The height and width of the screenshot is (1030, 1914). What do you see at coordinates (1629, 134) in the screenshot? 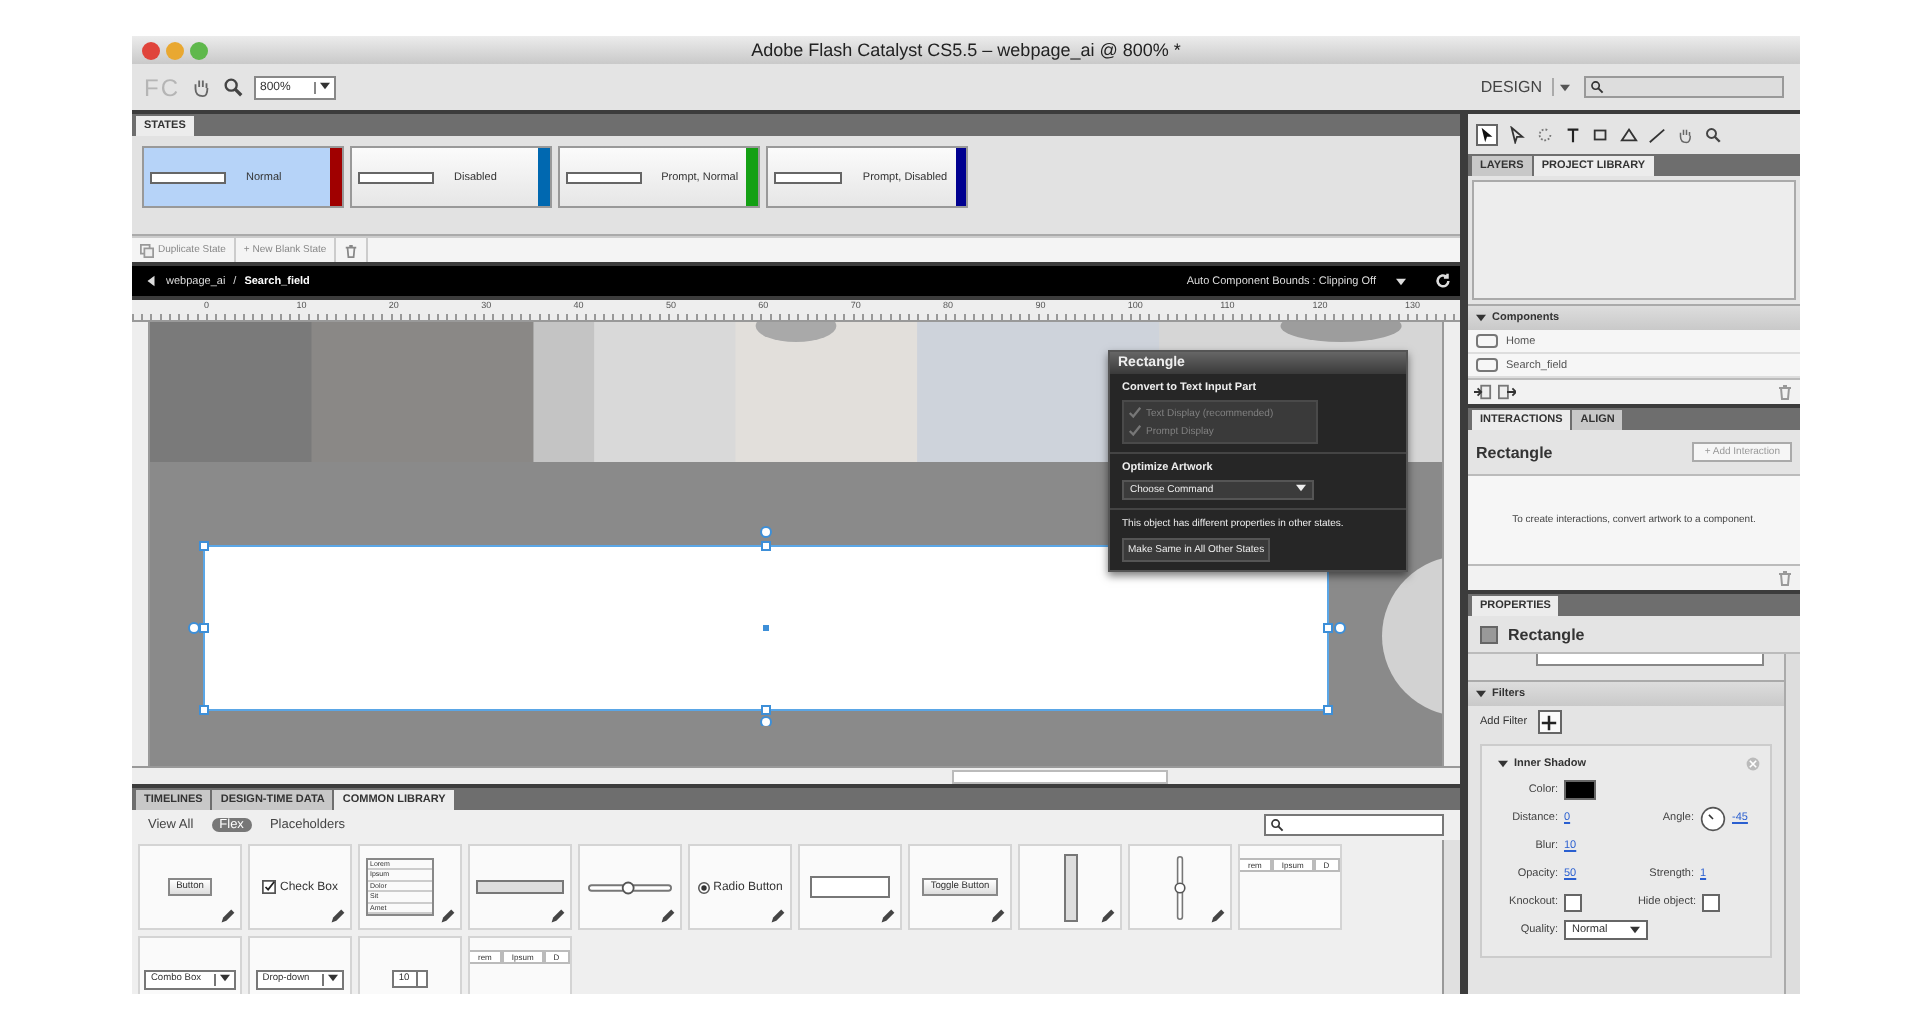
I see `triangle-tool-icon` at bounding box center [1629, 134].